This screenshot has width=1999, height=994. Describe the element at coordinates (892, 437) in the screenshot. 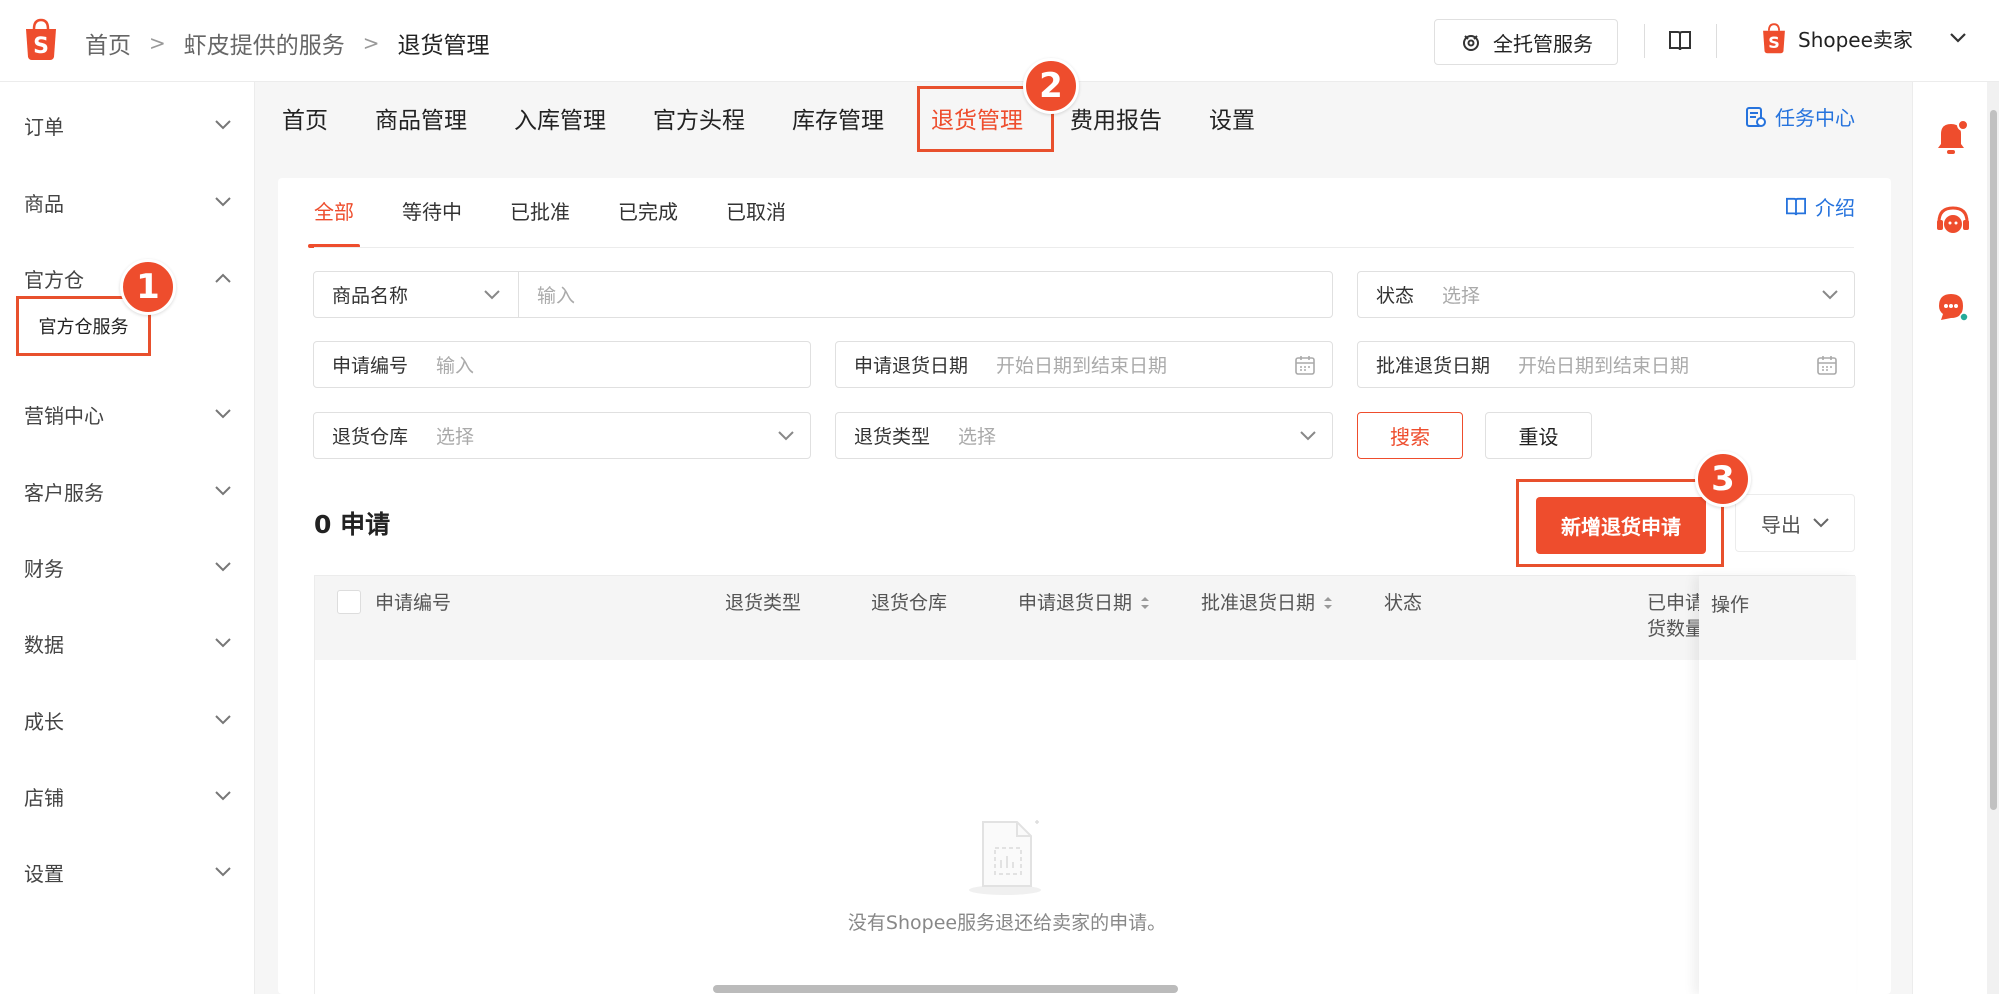

I see `return-type-label: 退货类型` at that location.